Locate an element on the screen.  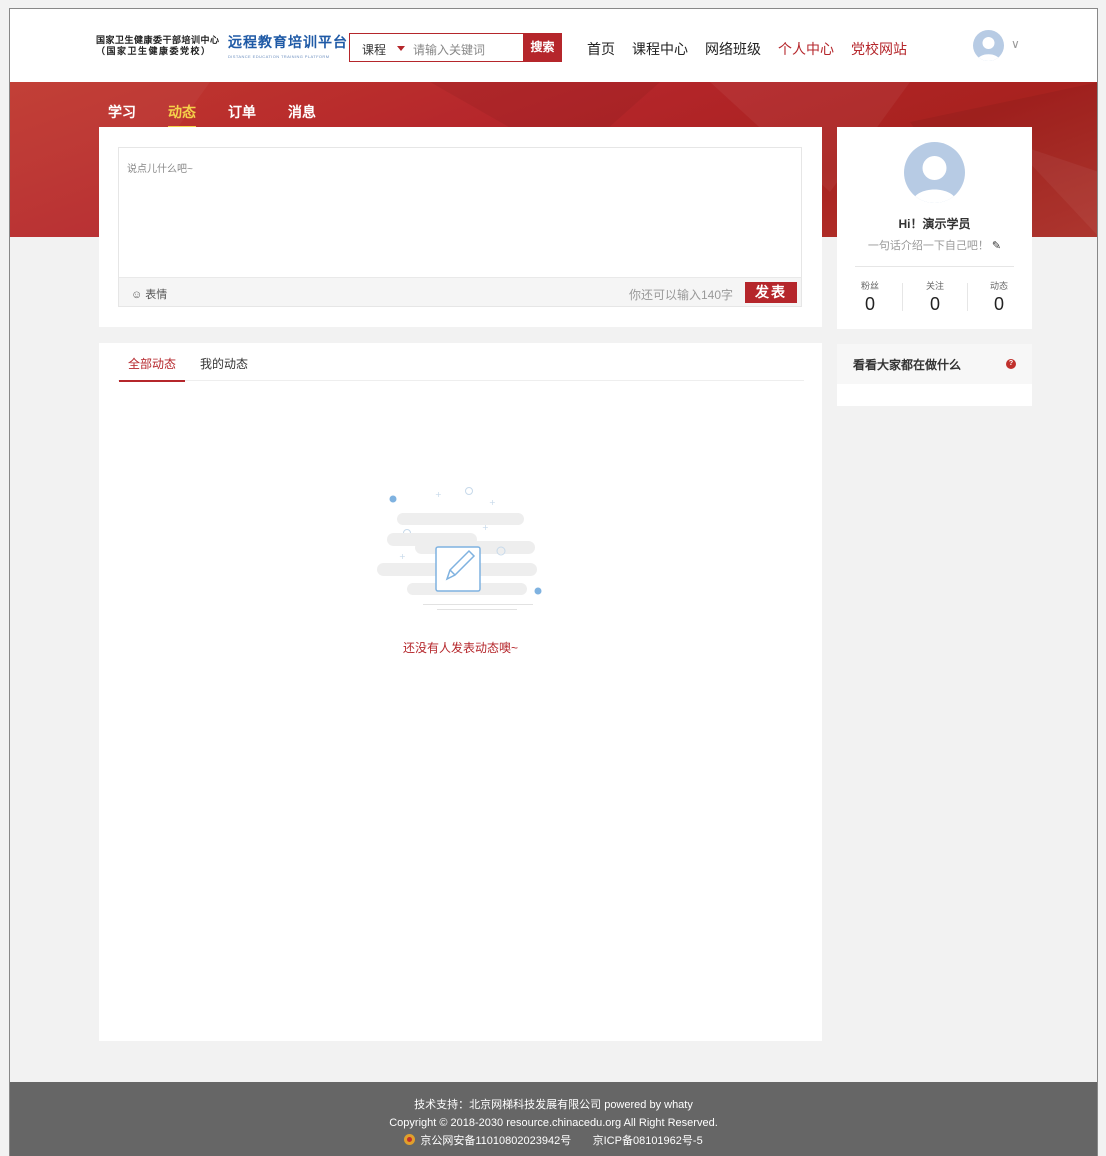
police-badge-icon is located at coordinates (410, 1139).